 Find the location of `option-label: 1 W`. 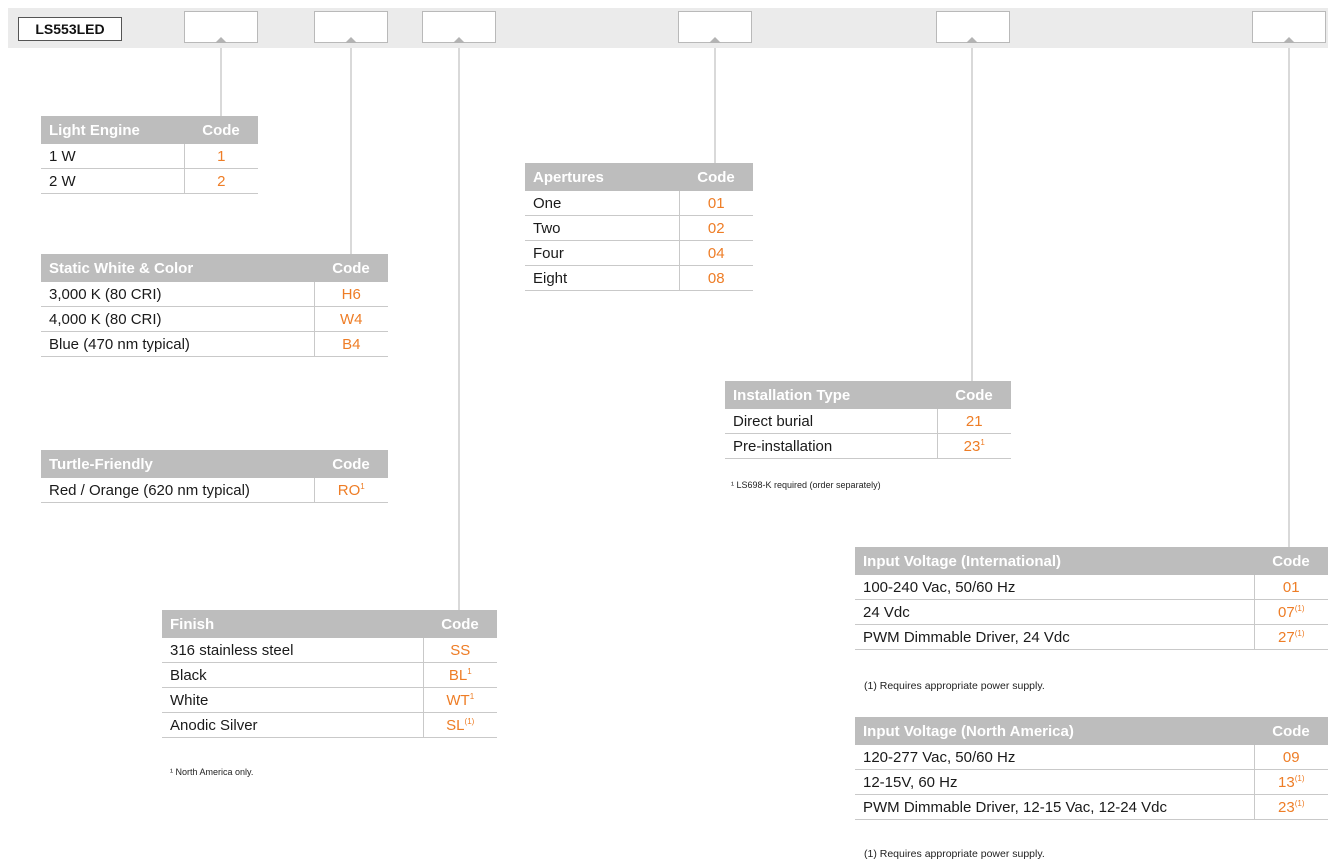

option-label: 1 W is located at coordinates (112, 156).